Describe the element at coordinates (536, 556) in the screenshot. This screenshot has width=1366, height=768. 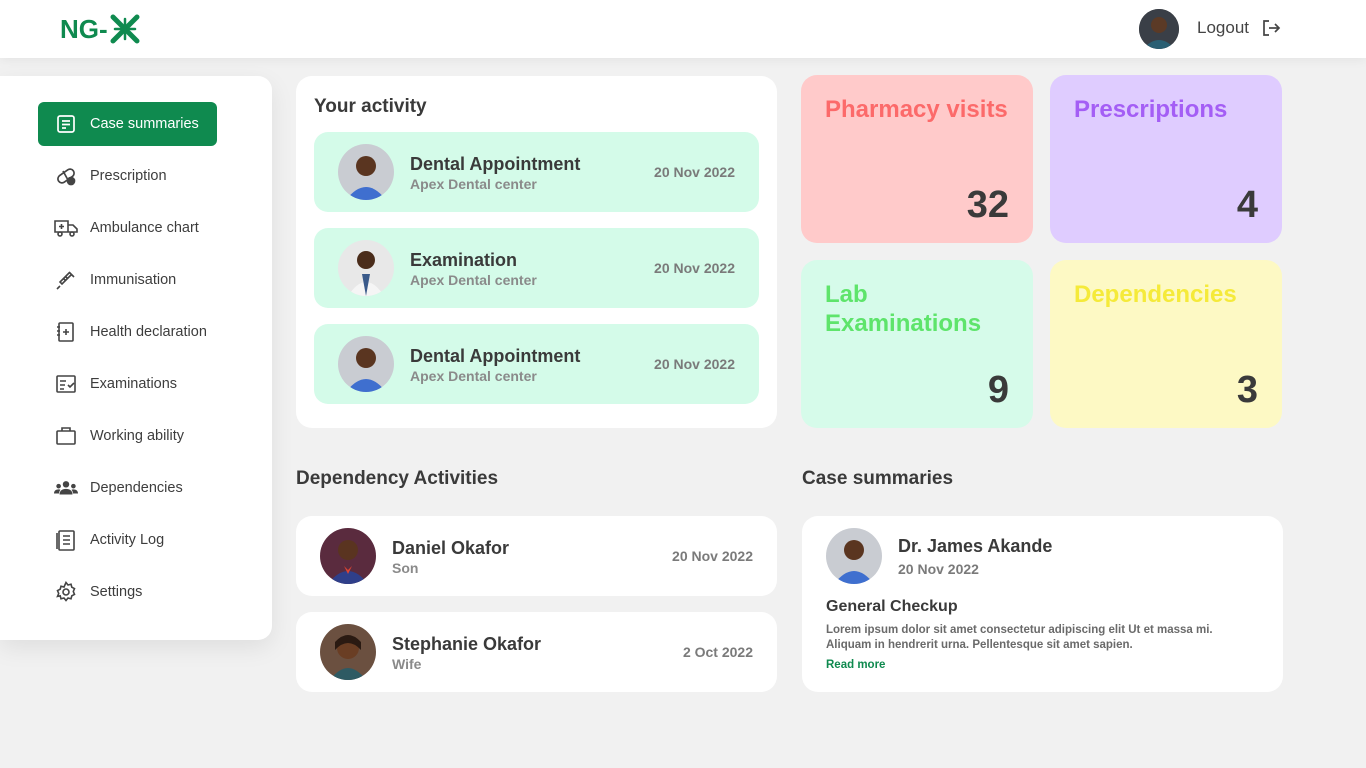
I see `dependency-item: Daniel Okafor Son 20 Nov 2022` at that location.